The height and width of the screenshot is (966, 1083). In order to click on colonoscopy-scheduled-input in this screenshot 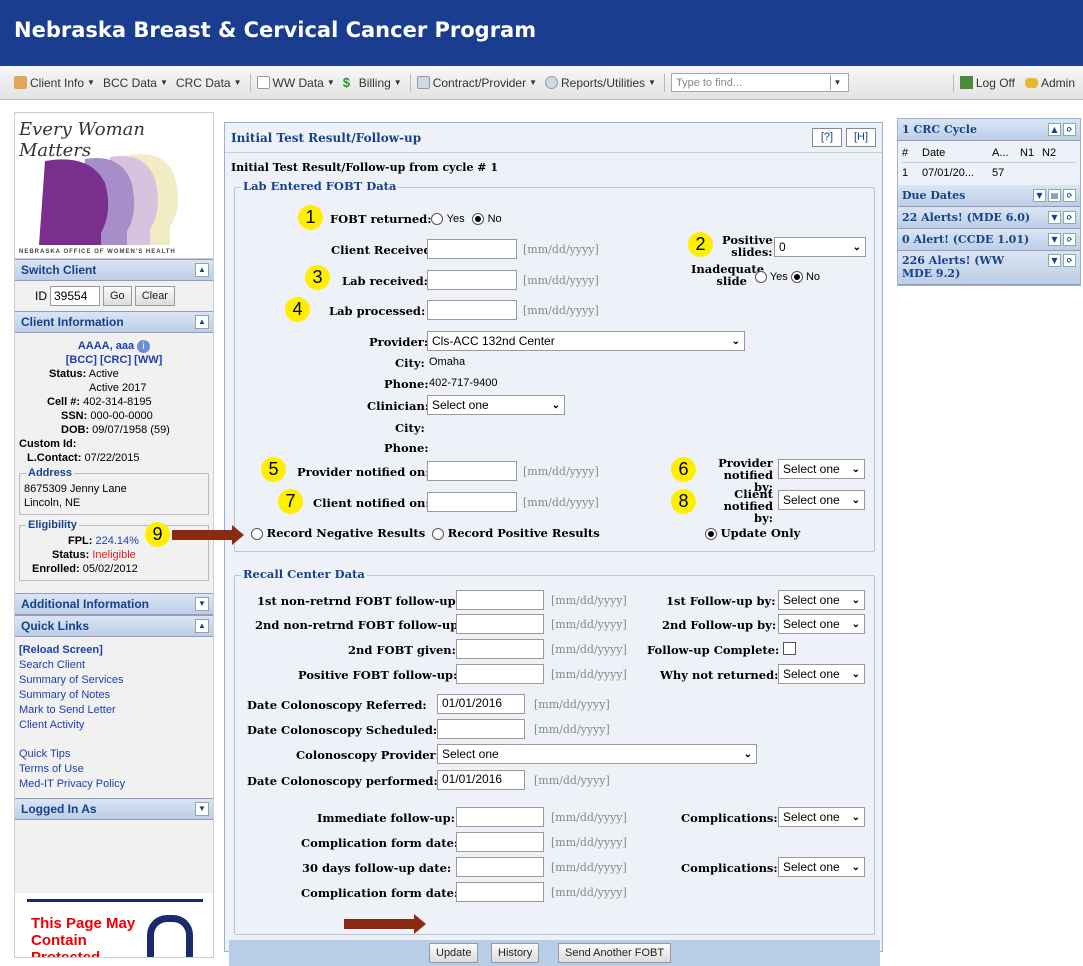, I will do `click(481, 729)`.